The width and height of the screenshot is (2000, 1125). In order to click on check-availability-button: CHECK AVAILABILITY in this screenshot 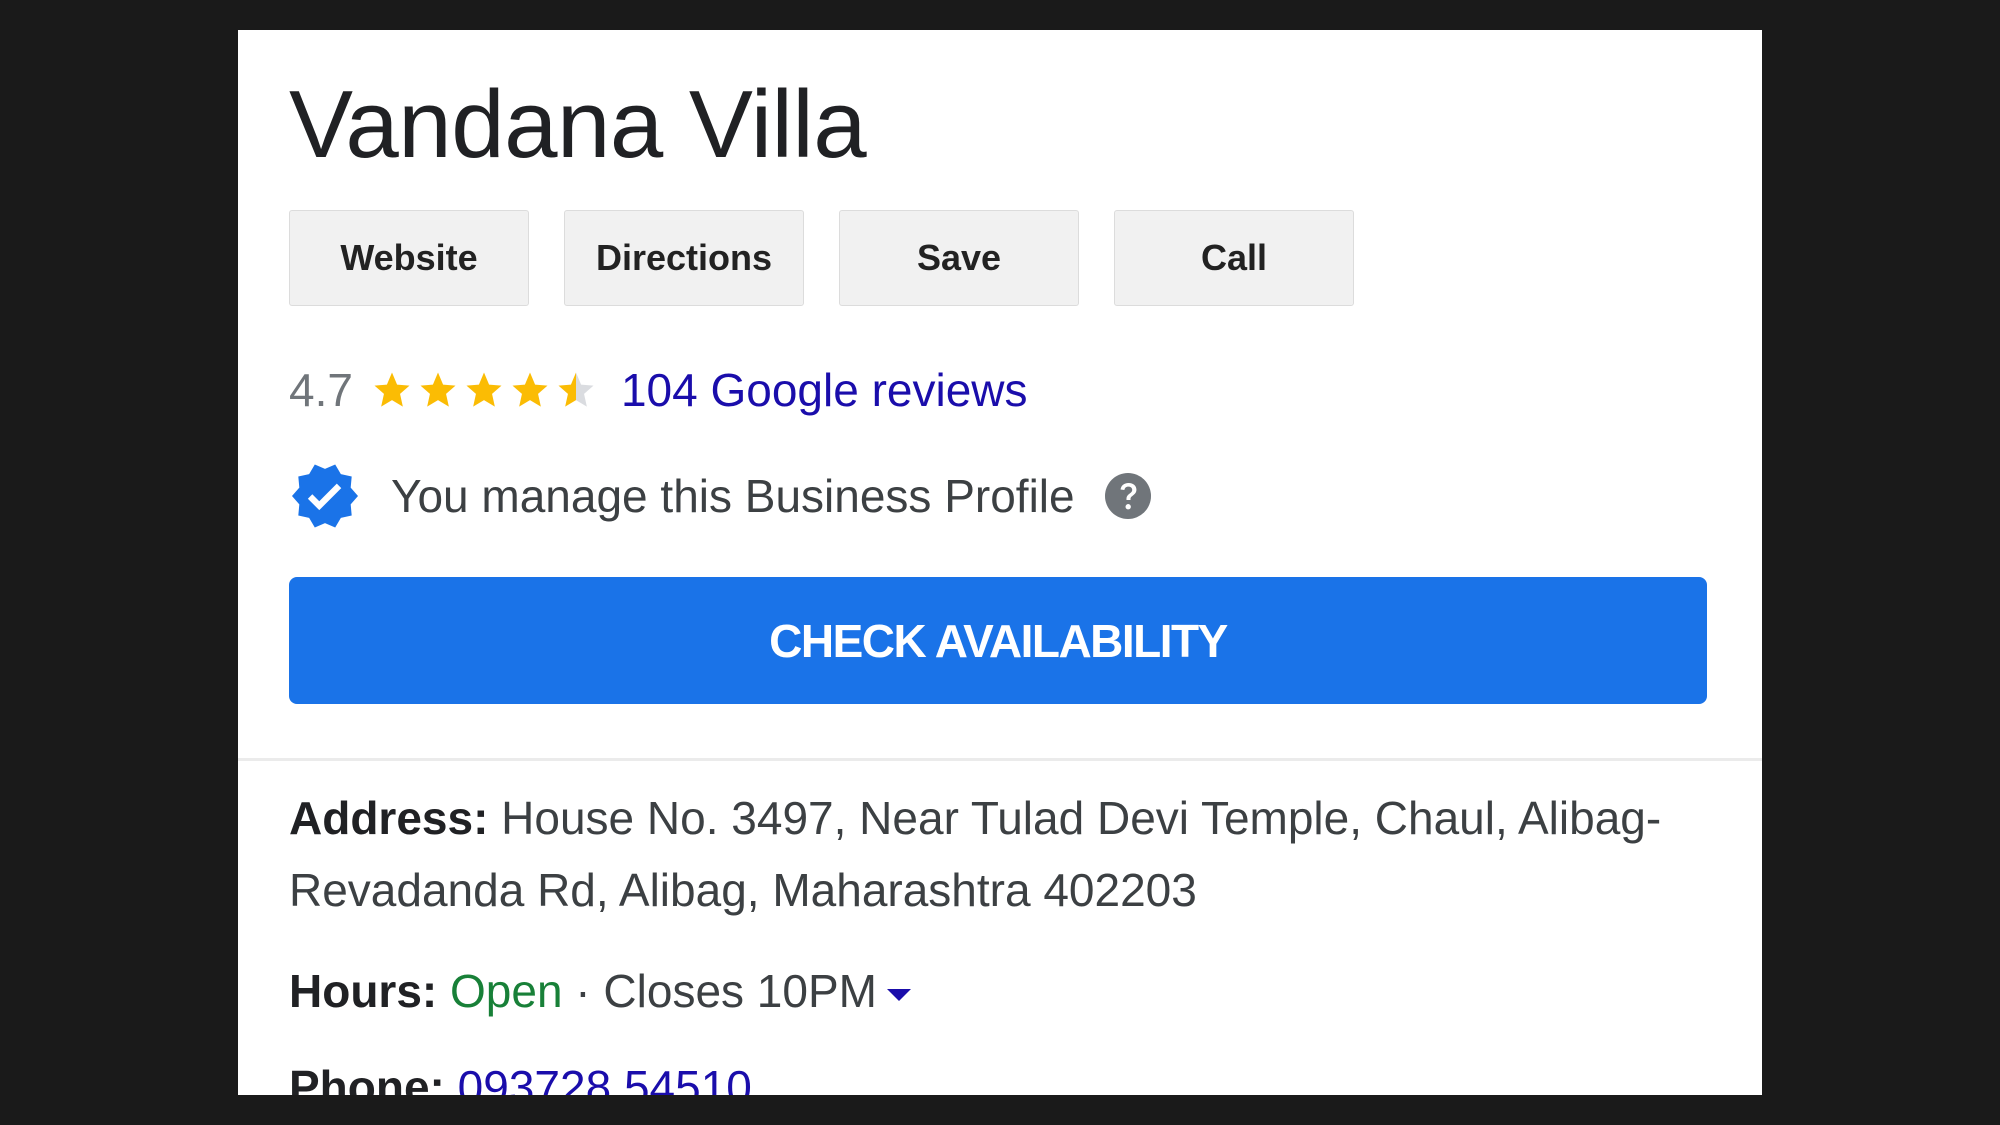, I will do `click(998, 640)`.